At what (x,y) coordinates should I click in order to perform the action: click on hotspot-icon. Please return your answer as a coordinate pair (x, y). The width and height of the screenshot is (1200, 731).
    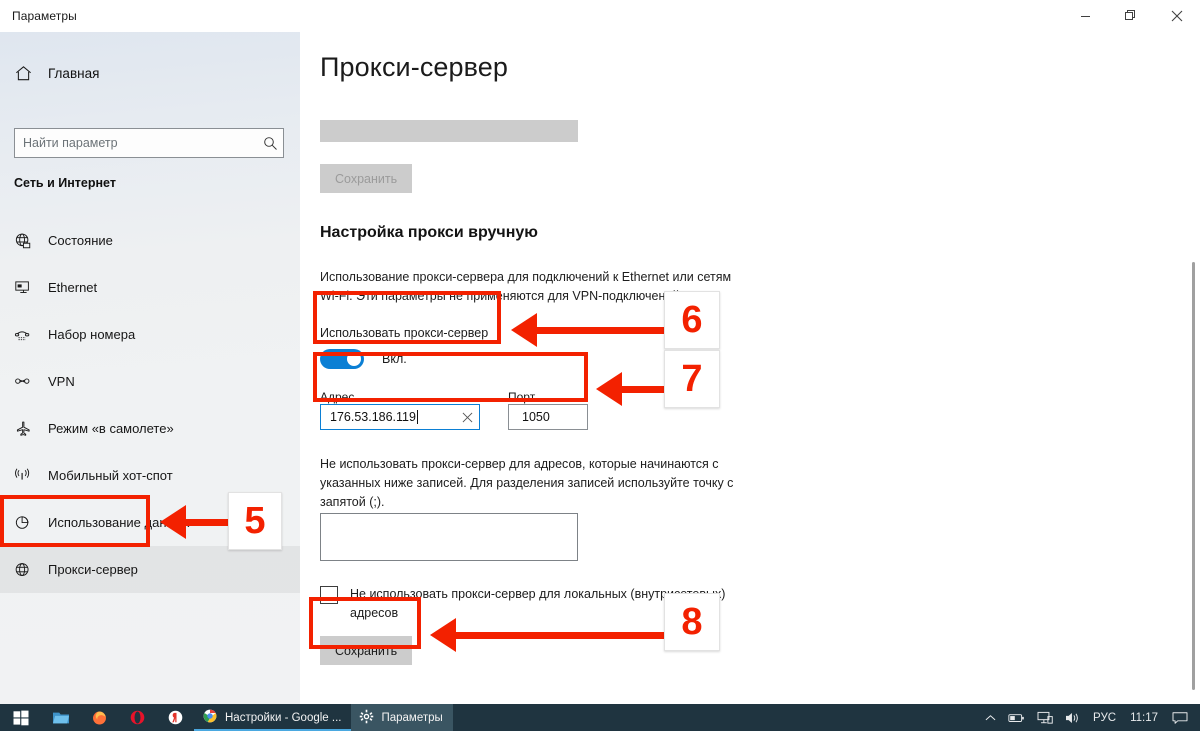
    Looking at the image, I should click on (30, 476).